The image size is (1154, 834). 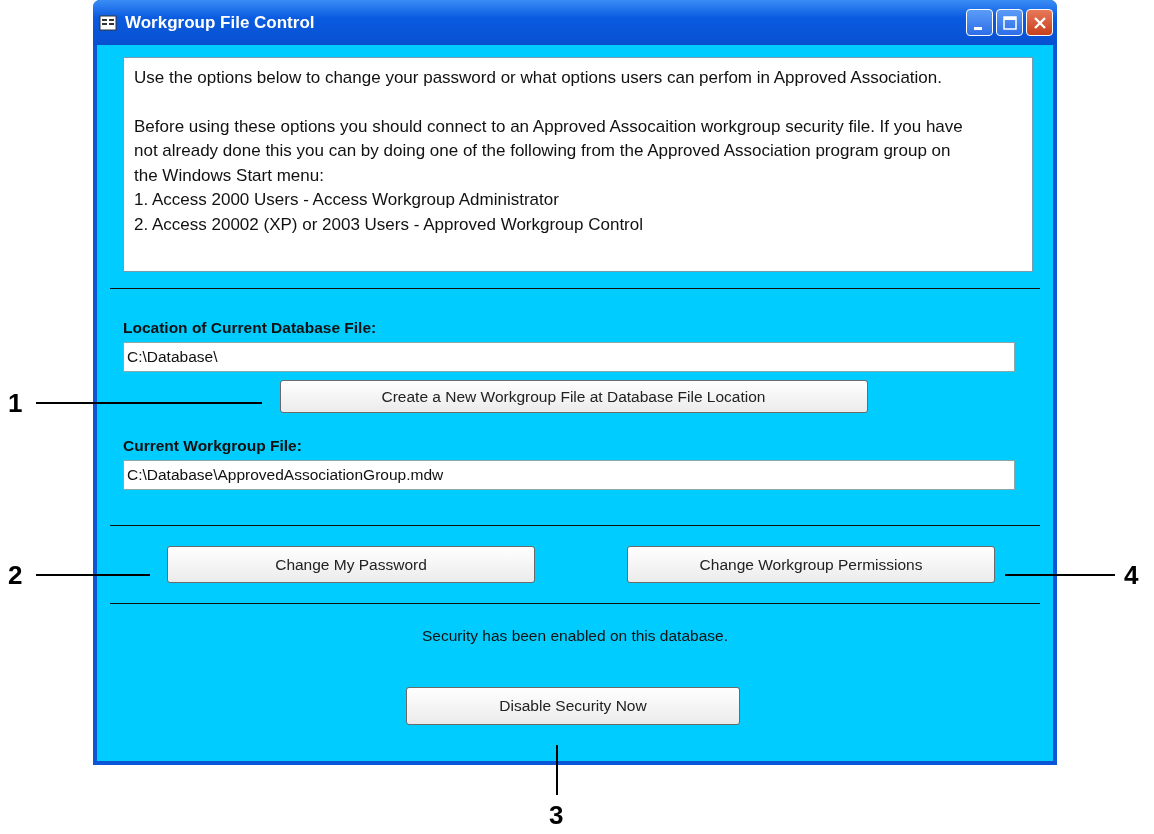 What do you see at coordinates (557, 770) in the screenshot?
I see `leader-line` at bounding box center [557, 770].